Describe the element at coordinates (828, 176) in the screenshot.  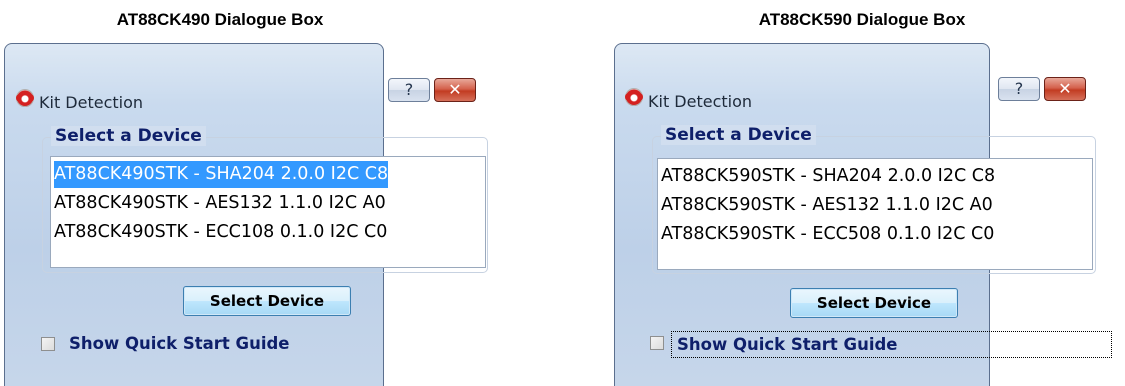
I see `device-list-item: AT88CK590STK - SHA204 2.0.0 I2C C8` at that location.